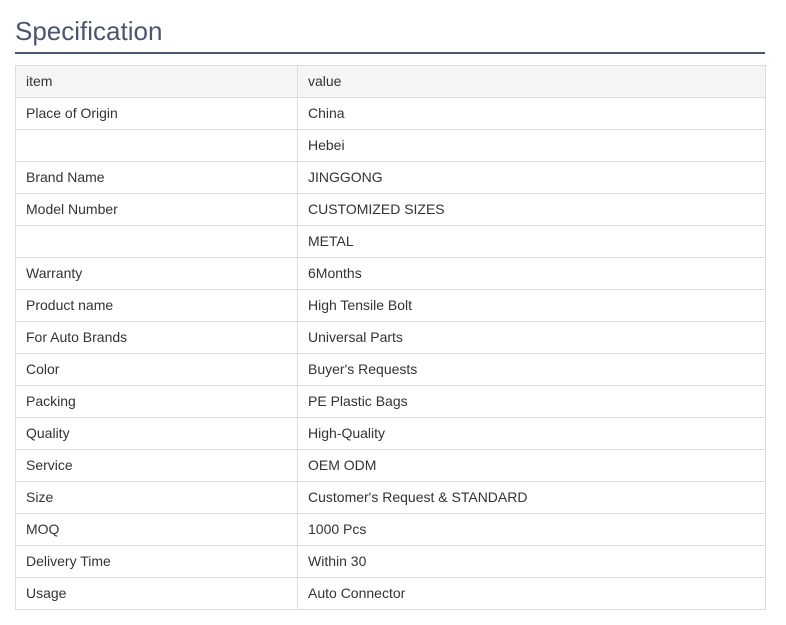 This screenshot has width=786, height=625. I want to click on item-cell: For Auto Brands, so click(156, 337).